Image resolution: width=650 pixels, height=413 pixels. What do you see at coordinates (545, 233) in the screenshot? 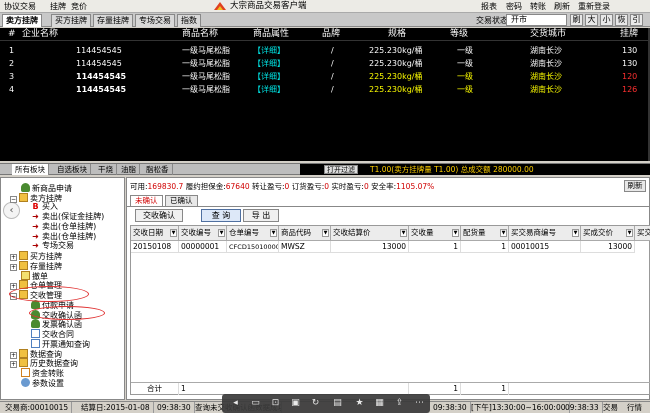
I see `col-buyer-id: 买交易商编号 ▼` at bounding box center [545, 233].